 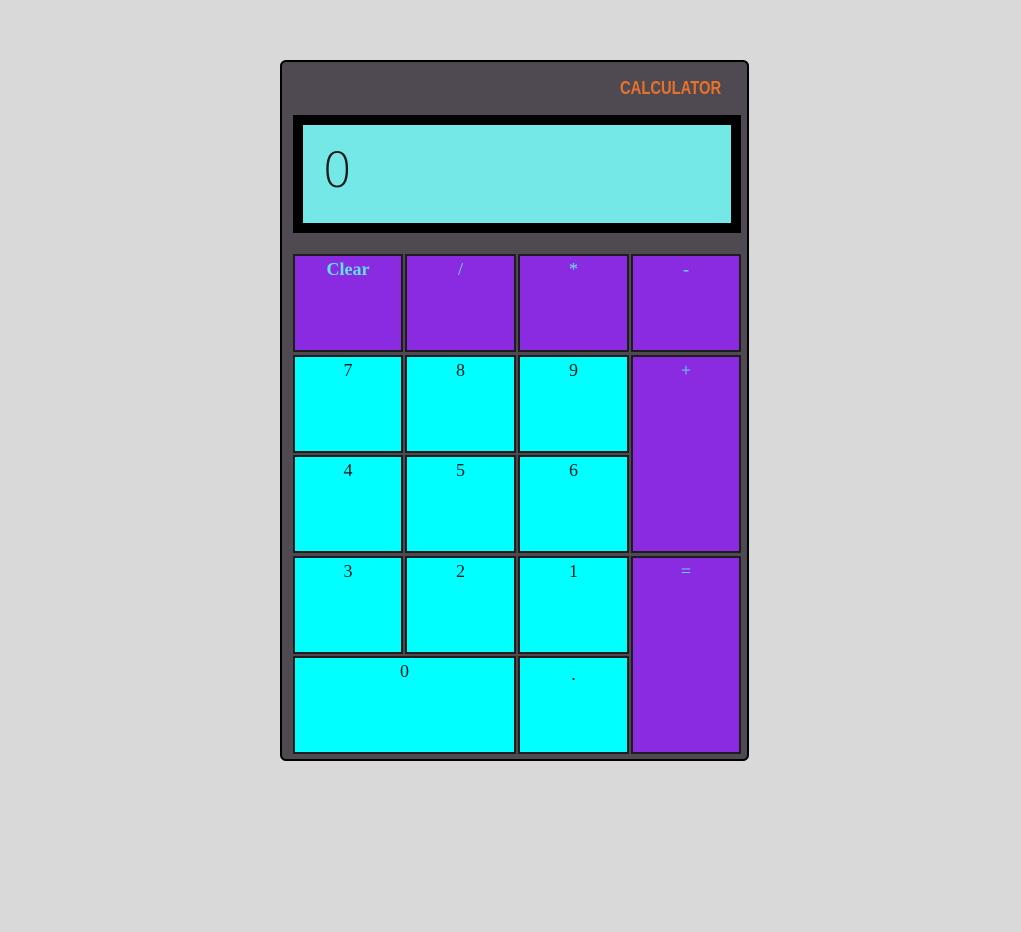 What do you see at coordinates (460, 404) in the screenshot?
I see `digit-8-button: 8` at bounding box center [460, 404].